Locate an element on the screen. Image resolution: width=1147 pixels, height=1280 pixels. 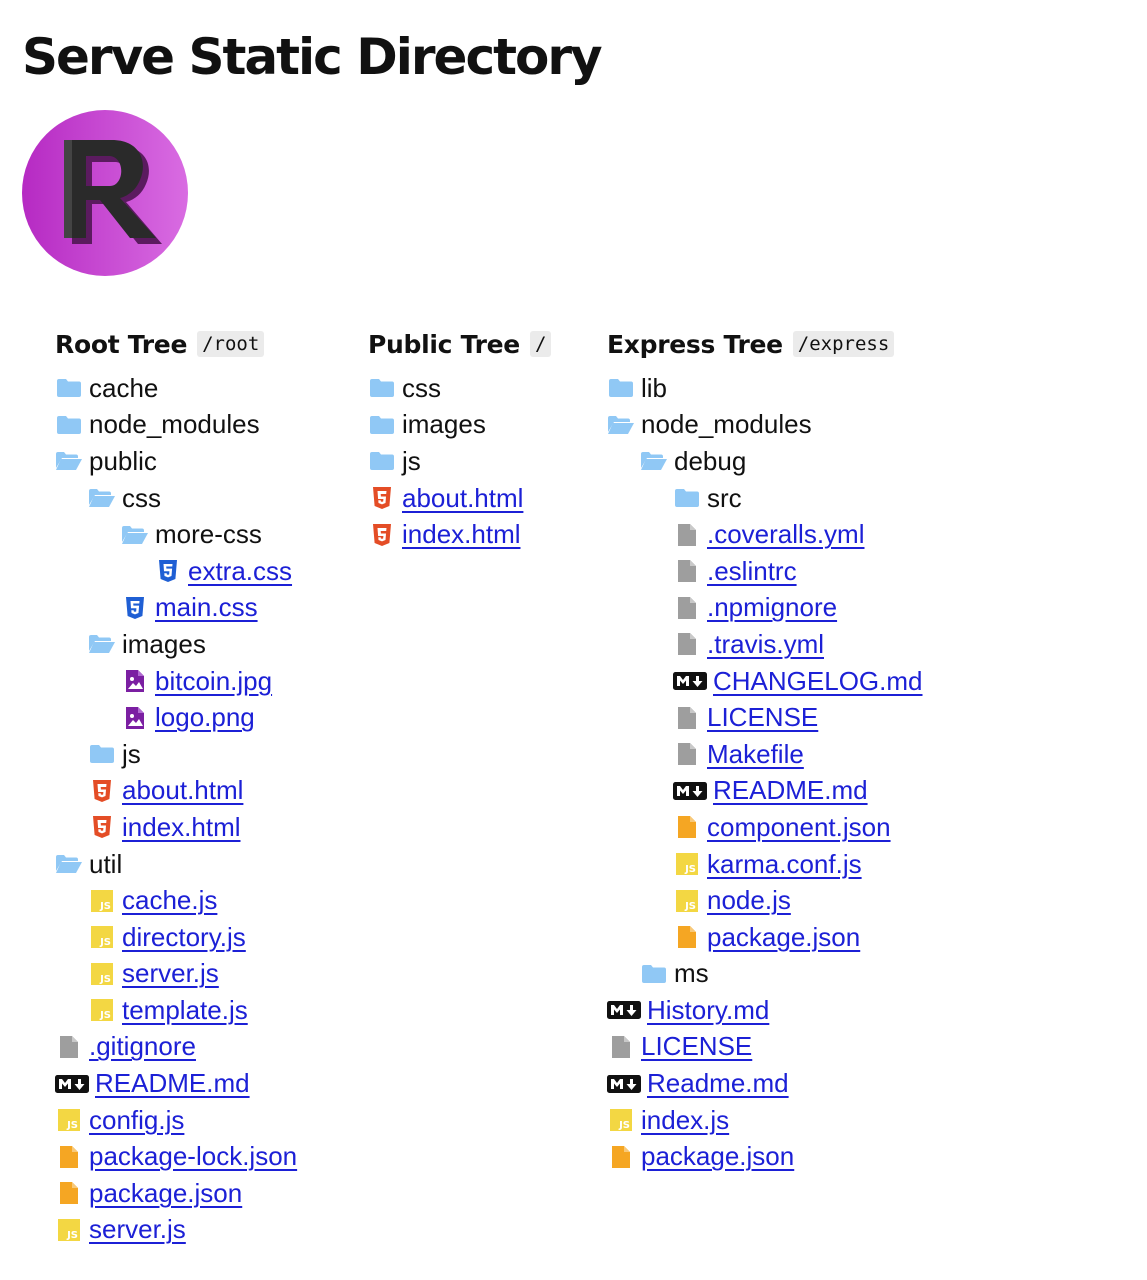
folder-item: lib is located at coordinates (827, 388).